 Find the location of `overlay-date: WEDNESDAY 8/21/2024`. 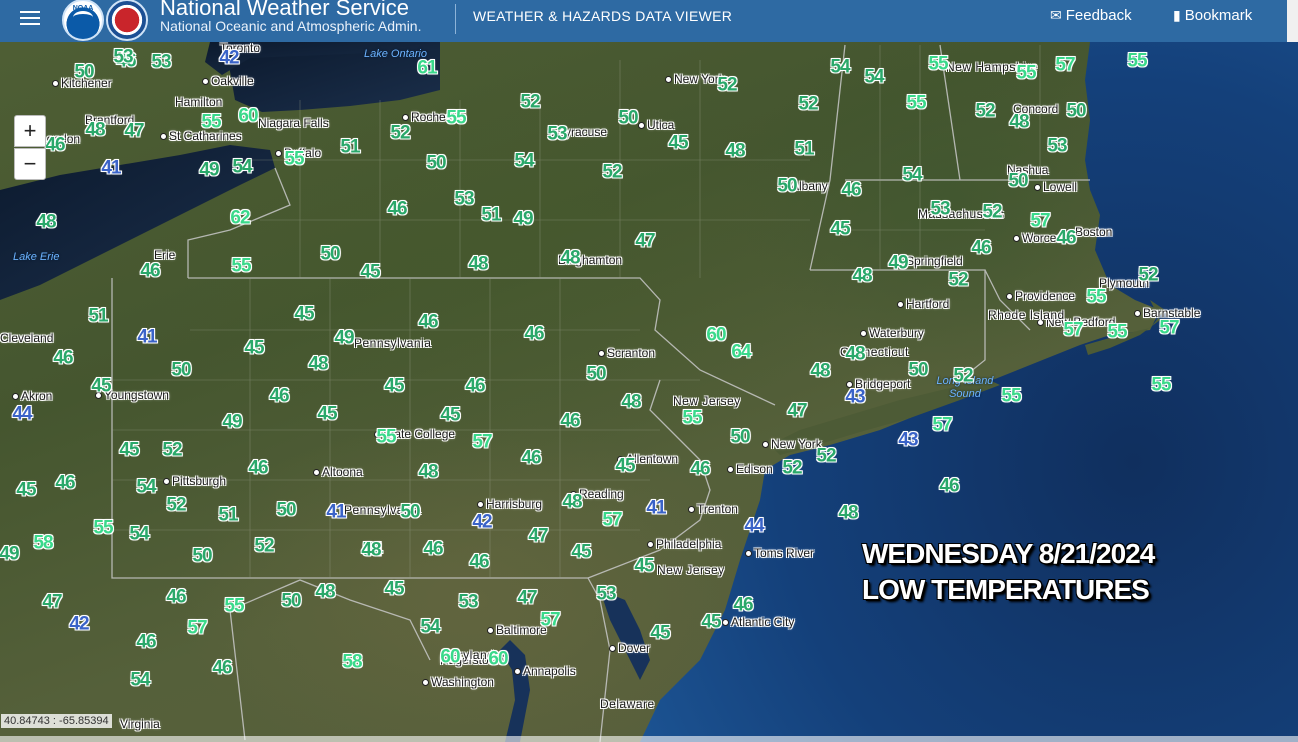

overlay-date: WEDNESDAY 8/21/2024 is located at coordinates (1008, 553).